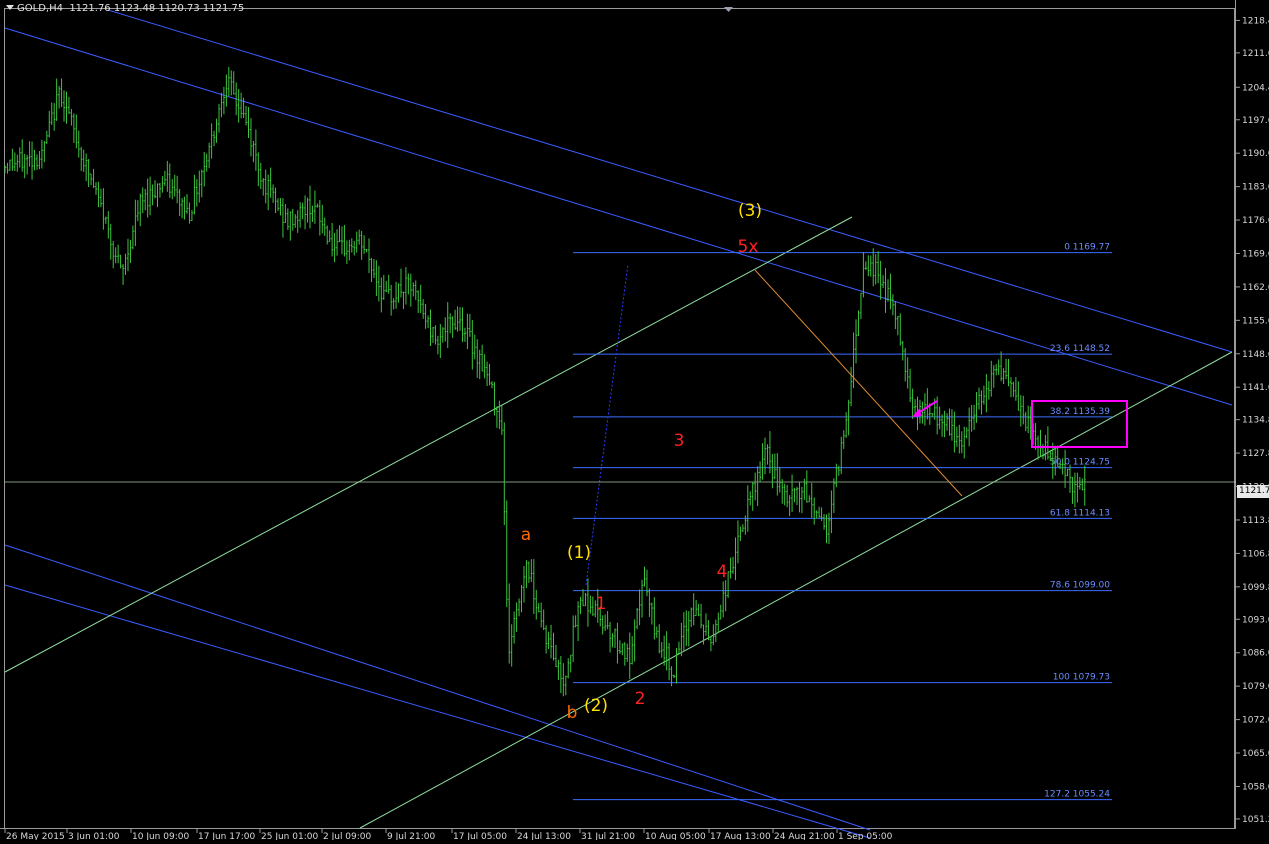 The height and width of the screenshot is (844, 1269). Describe the element at coordinates (1255, 288) in the screenshot. I see `y-tick-label: 1162.6` at that location.